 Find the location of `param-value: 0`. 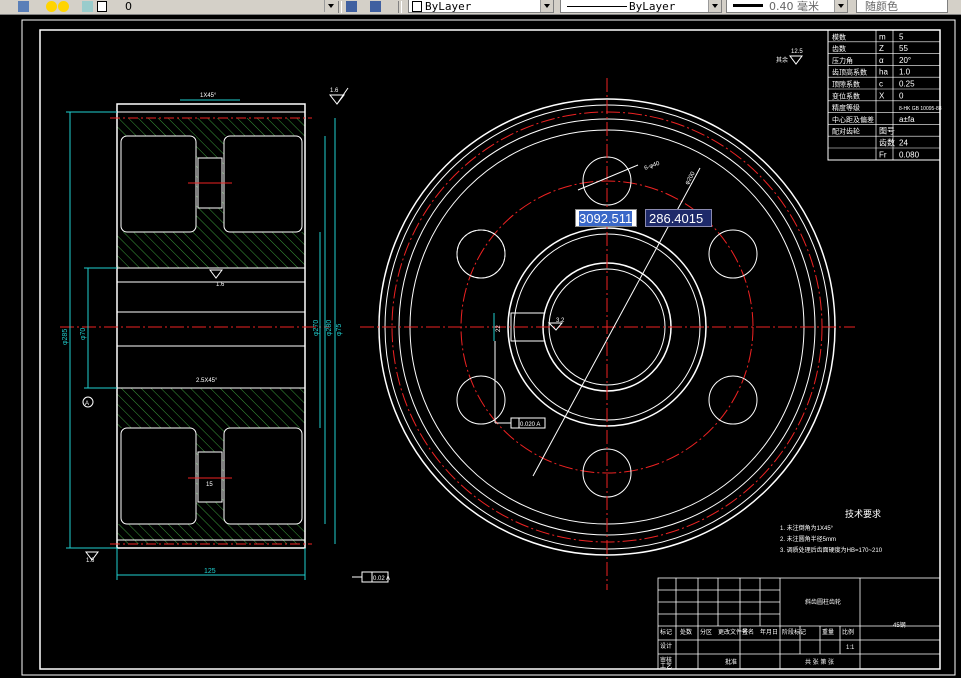

param-value: 0 is located at coordinates (901, 95).